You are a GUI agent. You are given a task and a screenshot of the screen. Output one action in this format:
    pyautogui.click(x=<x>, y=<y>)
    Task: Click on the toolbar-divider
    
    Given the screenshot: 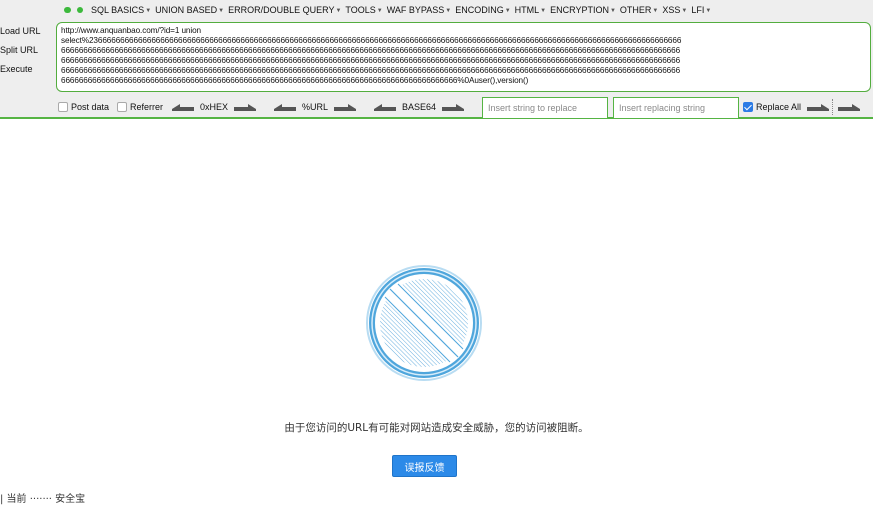 What is the action you would take?
    pyautogui.click(x=832, y=107)
    